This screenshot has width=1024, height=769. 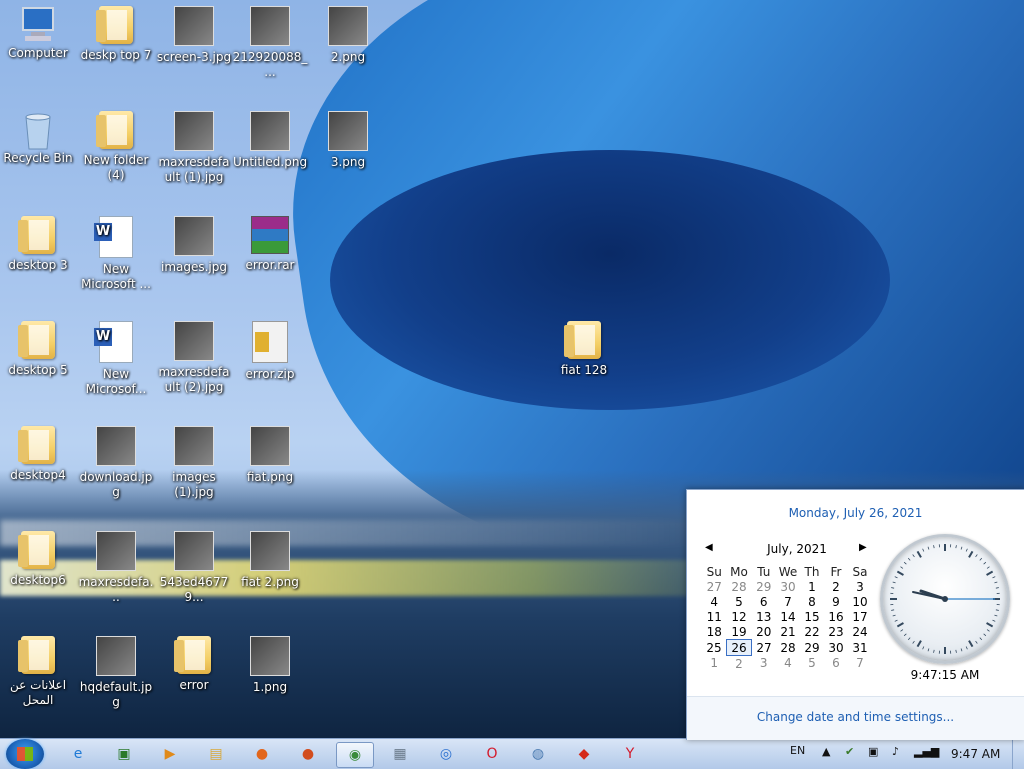 I want to click on desktop-icon: Recycle Bin, so click(x=38, y=138).